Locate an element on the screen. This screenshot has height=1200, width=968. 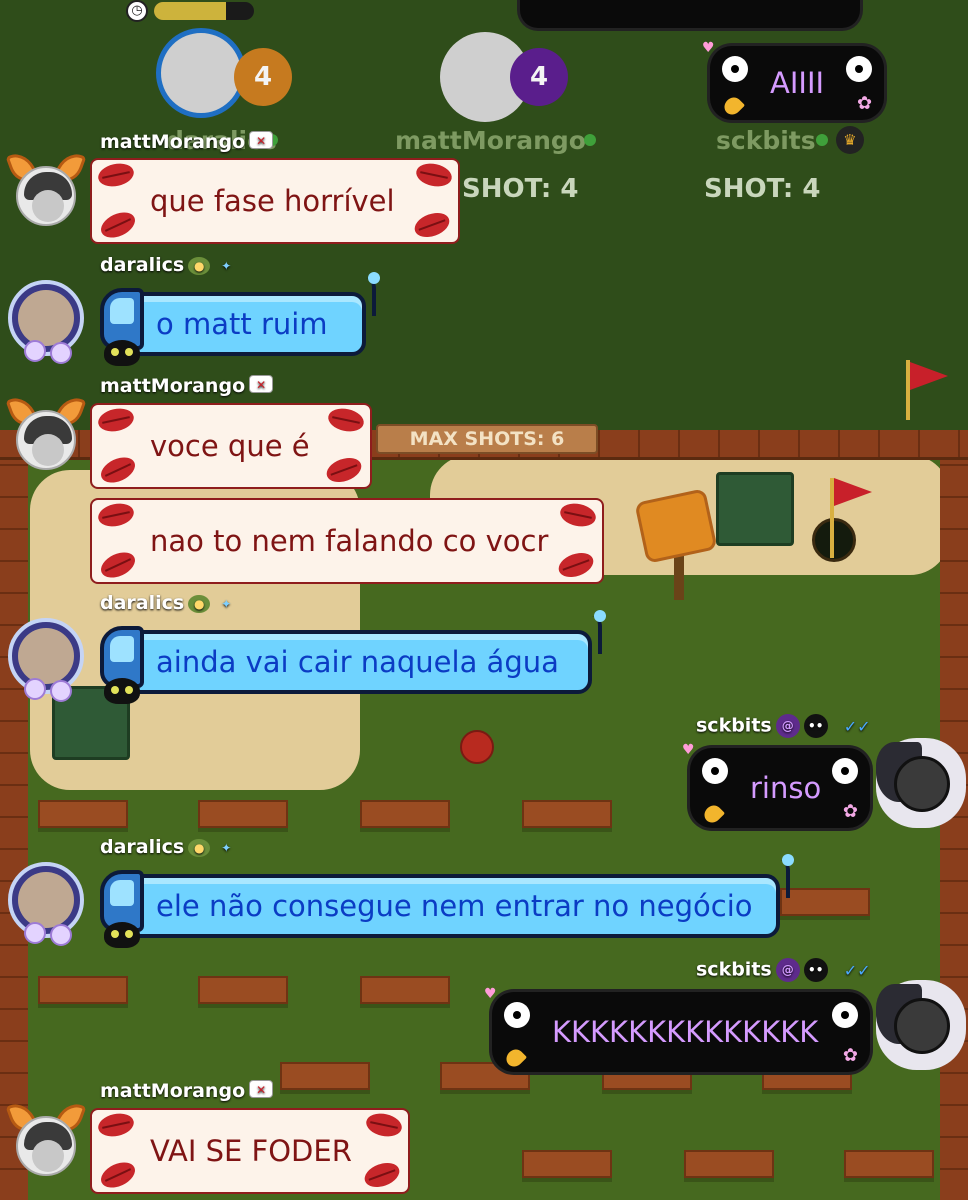
message-text: que fase horrível is located at coordinates (272, 201).